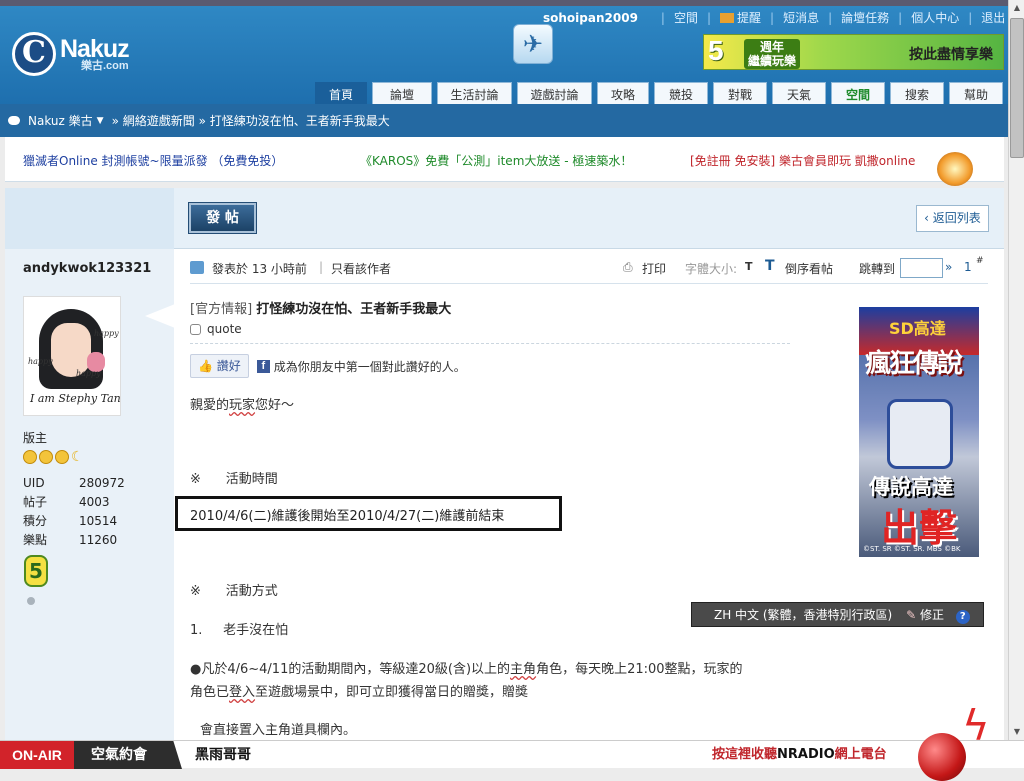 This screenshot has width=1024, height=781. I want to click on section-method: ※ 活動方式, so click(234, 591).